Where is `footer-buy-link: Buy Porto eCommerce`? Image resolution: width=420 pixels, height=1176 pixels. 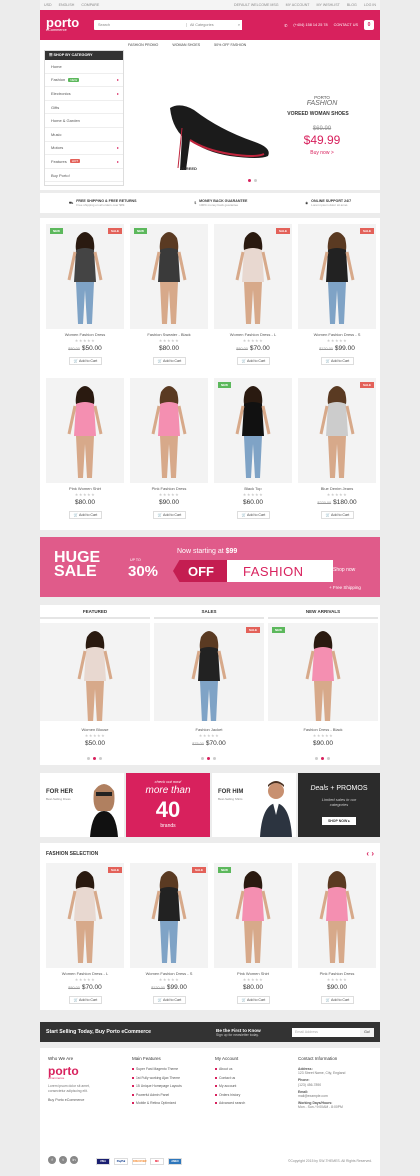 footer-buy-link: Buy Porto eCommerce is located at coordinates (86, 1100).